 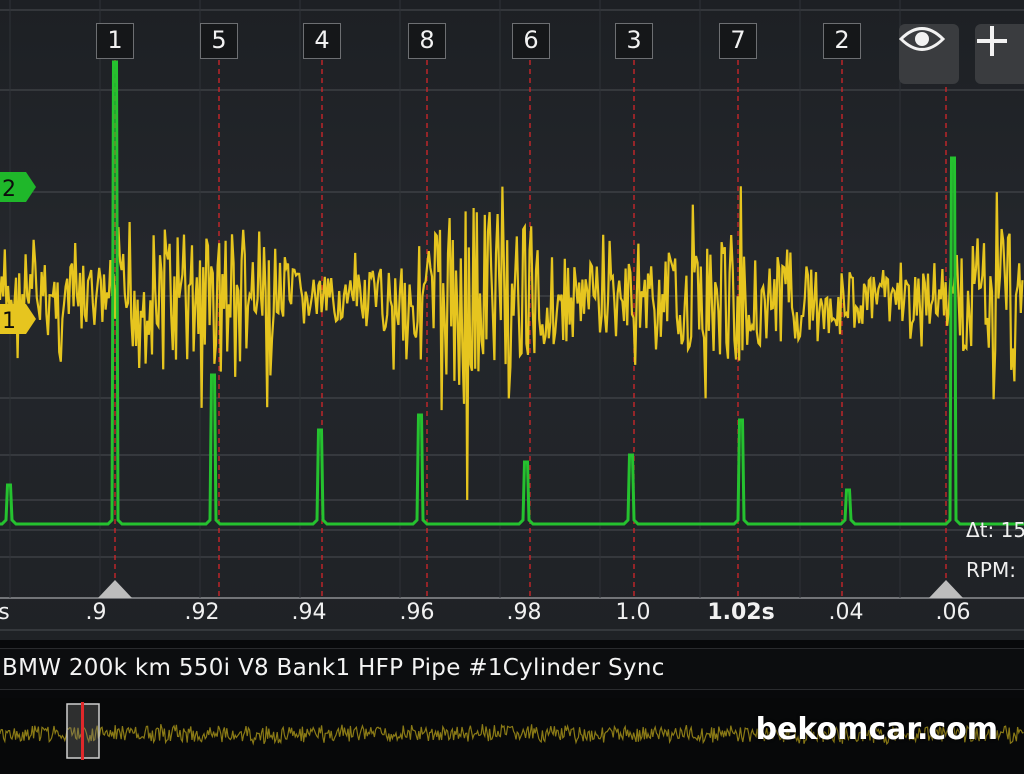 I want to click on cylinder-marker: 6, so click(x=531, y=41).